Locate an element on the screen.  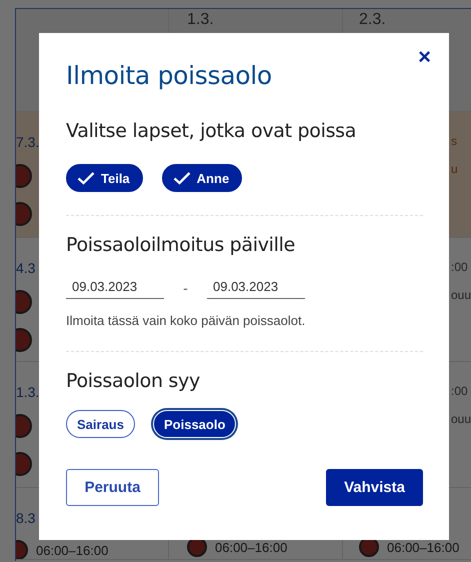
date-label: 2.3. is located at coordinates (372, 20).